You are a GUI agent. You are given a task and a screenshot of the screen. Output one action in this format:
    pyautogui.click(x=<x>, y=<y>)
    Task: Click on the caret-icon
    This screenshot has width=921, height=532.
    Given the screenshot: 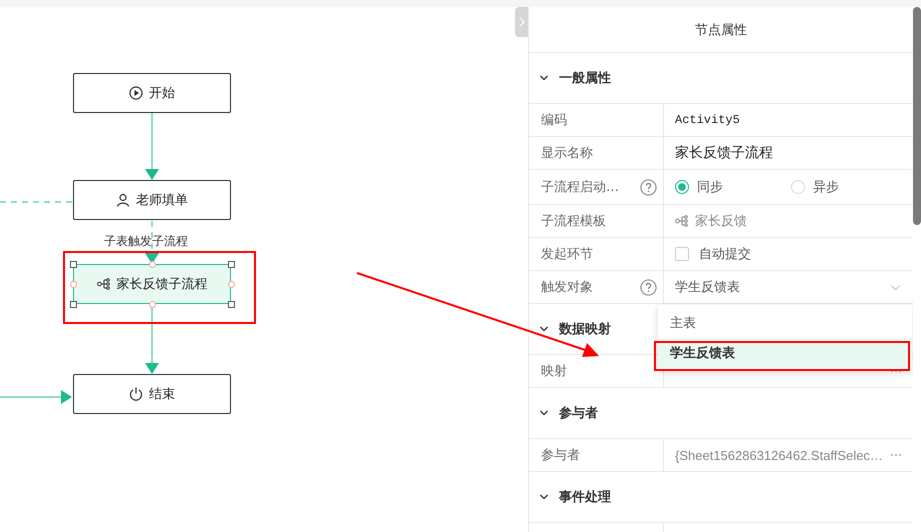 What is the action you would take?
    pyautogui.click(x=895, y=287)
    